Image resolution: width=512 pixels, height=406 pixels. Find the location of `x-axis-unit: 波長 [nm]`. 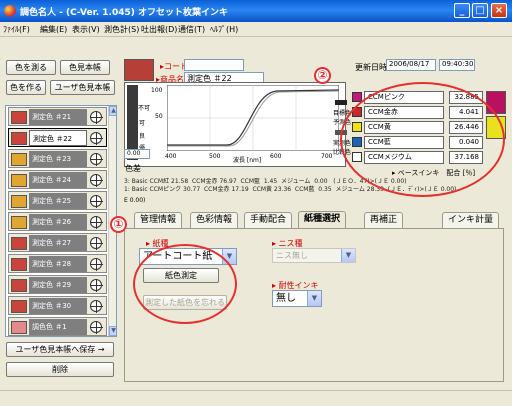

x-axis-unit: 波長 [nm] is located at coordinates (247, 160).